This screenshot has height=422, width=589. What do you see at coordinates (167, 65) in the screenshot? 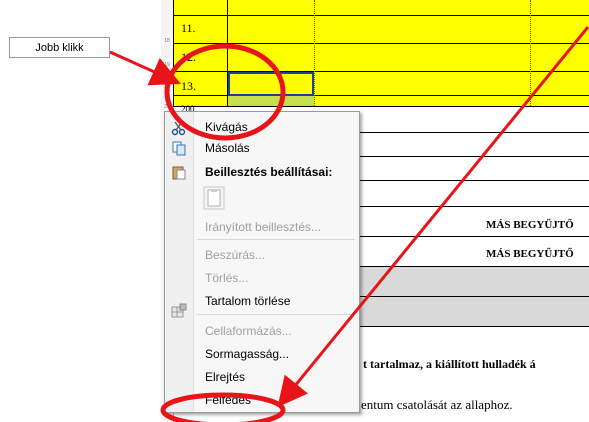
I see `row-header-mark: 19` at bounding box center [167, 65].